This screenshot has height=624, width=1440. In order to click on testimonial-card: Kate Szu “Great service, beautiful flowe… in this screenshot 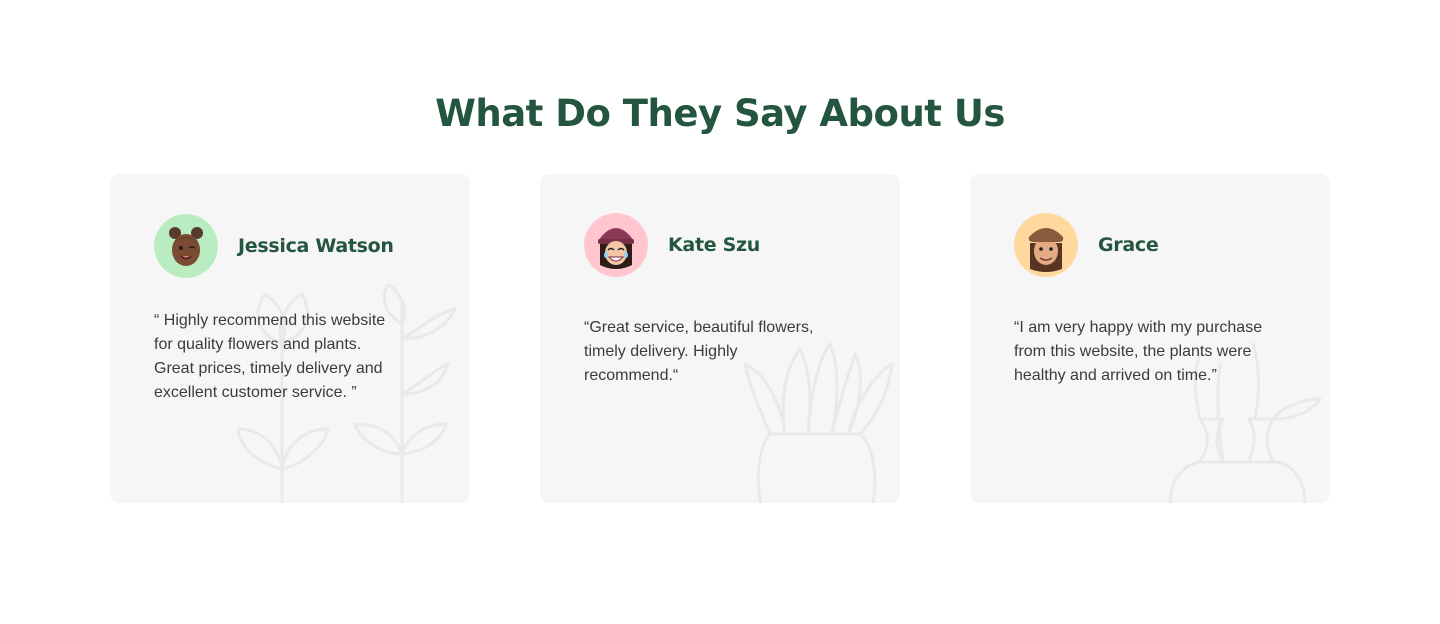, I will do `click(720, 338)`.